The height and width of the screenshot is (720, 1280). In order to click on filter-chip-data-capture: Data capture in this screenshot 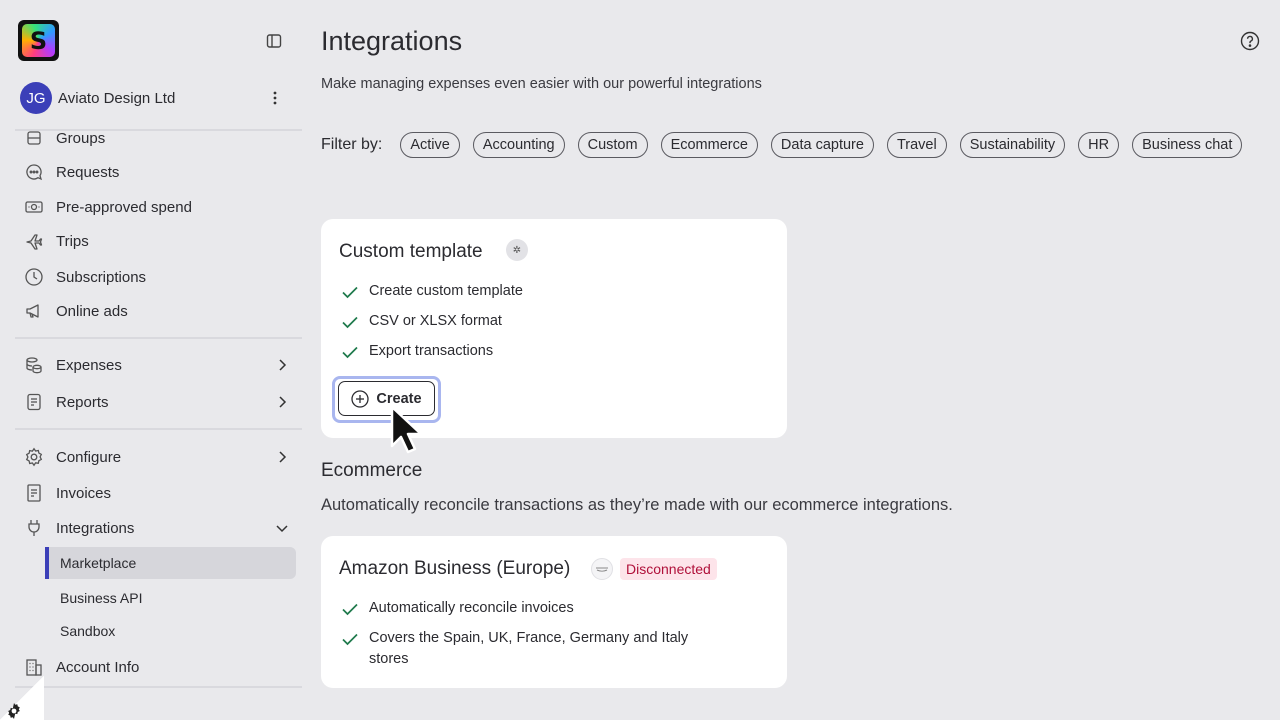, I will do `click(822, 145)`.